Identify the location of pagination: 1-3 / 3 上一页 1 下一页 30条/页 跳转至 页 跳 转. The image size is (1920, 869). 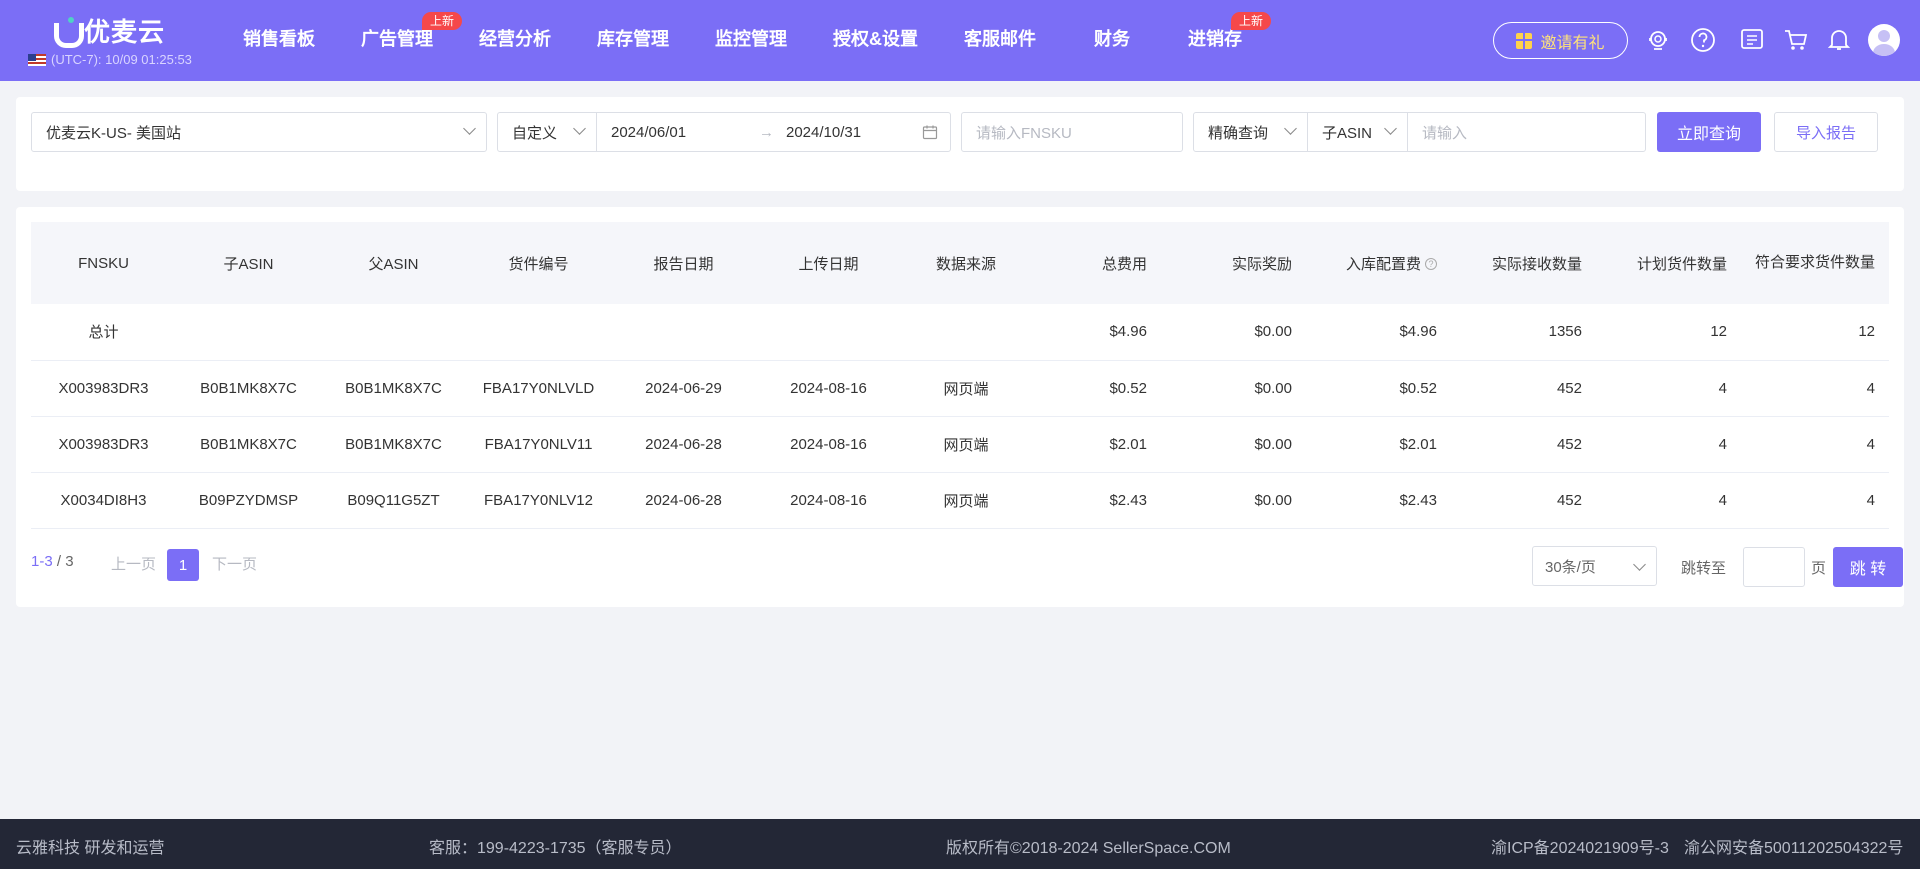
(967, 564).